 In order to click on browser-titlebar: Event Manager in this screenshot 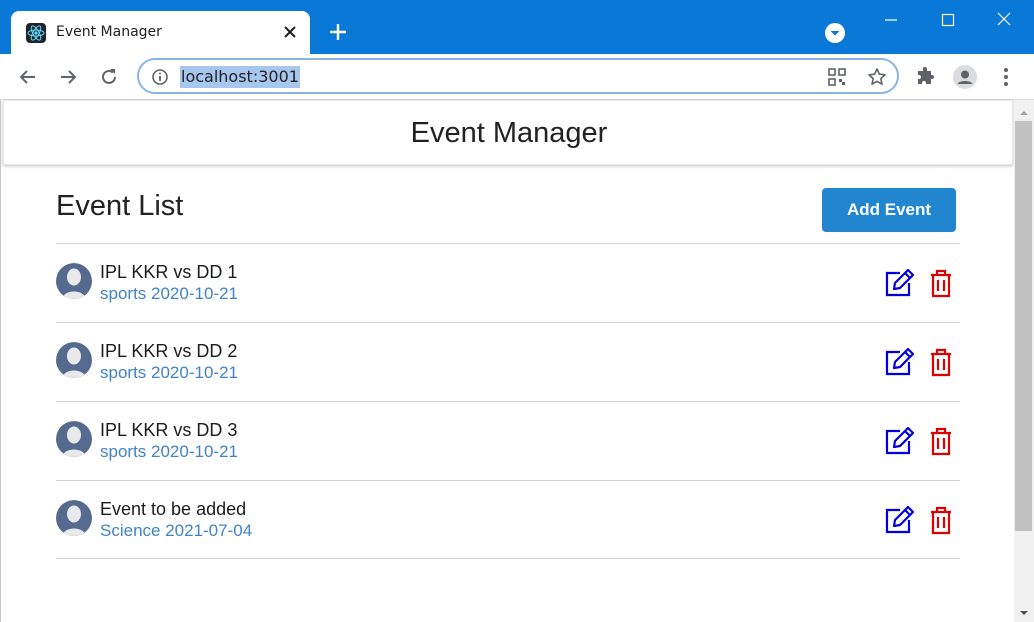, I will do `click(517, 27)`.